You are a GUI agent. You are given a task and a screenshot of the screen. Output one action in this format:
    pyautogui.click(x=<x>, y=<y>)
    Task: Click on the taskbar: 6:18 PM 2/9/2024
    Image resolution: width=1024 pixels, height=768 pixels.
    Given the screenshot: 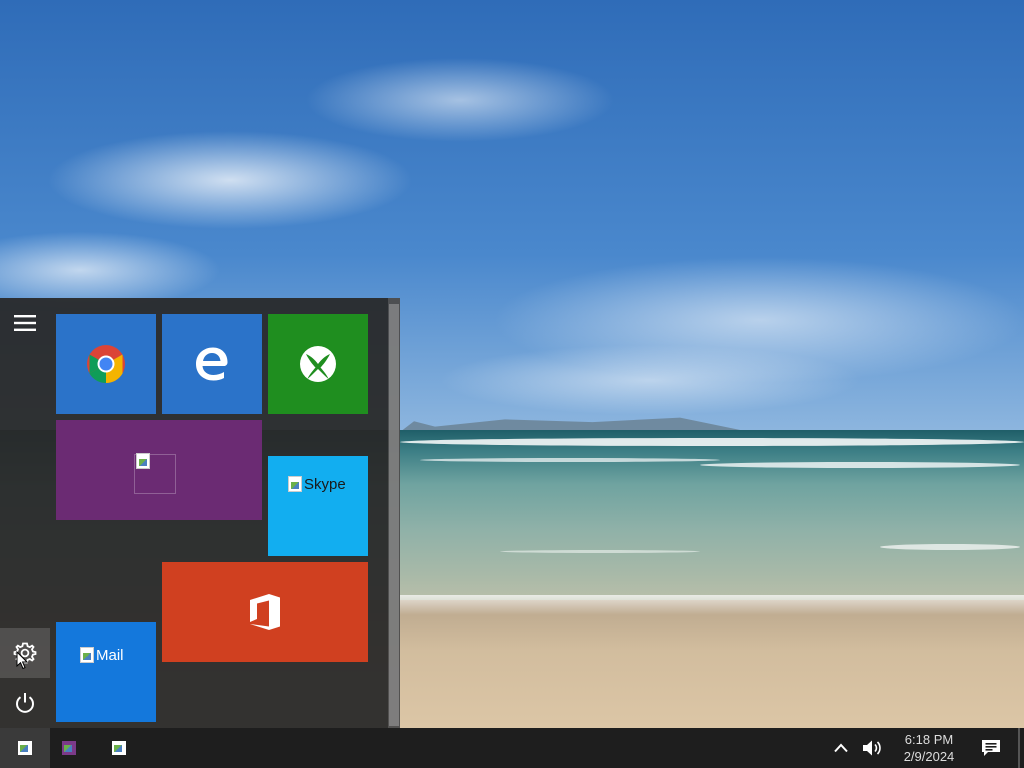 What is the action you would take?
    pyautogui.click(x=512, y=748)
    